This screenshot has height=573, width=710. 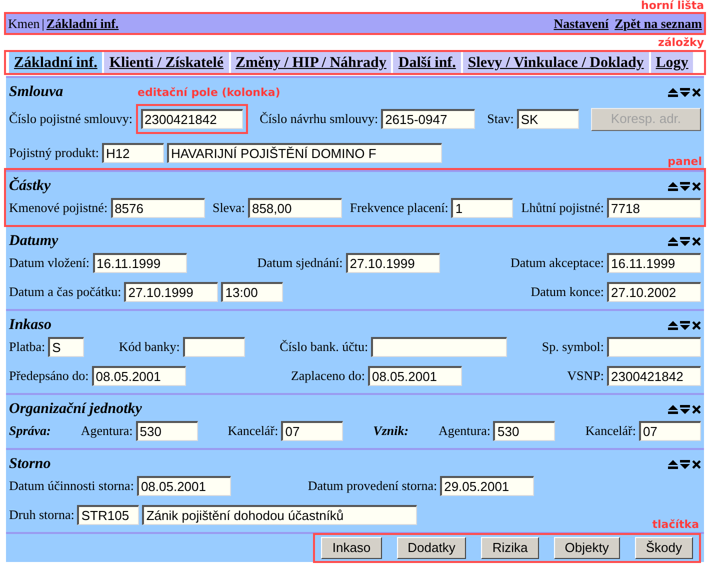 What do you see at coordinates (71, 486) in the screenshot?
I see `field-label: Datum účinnosti storna:` at bounding box center [71, 486].